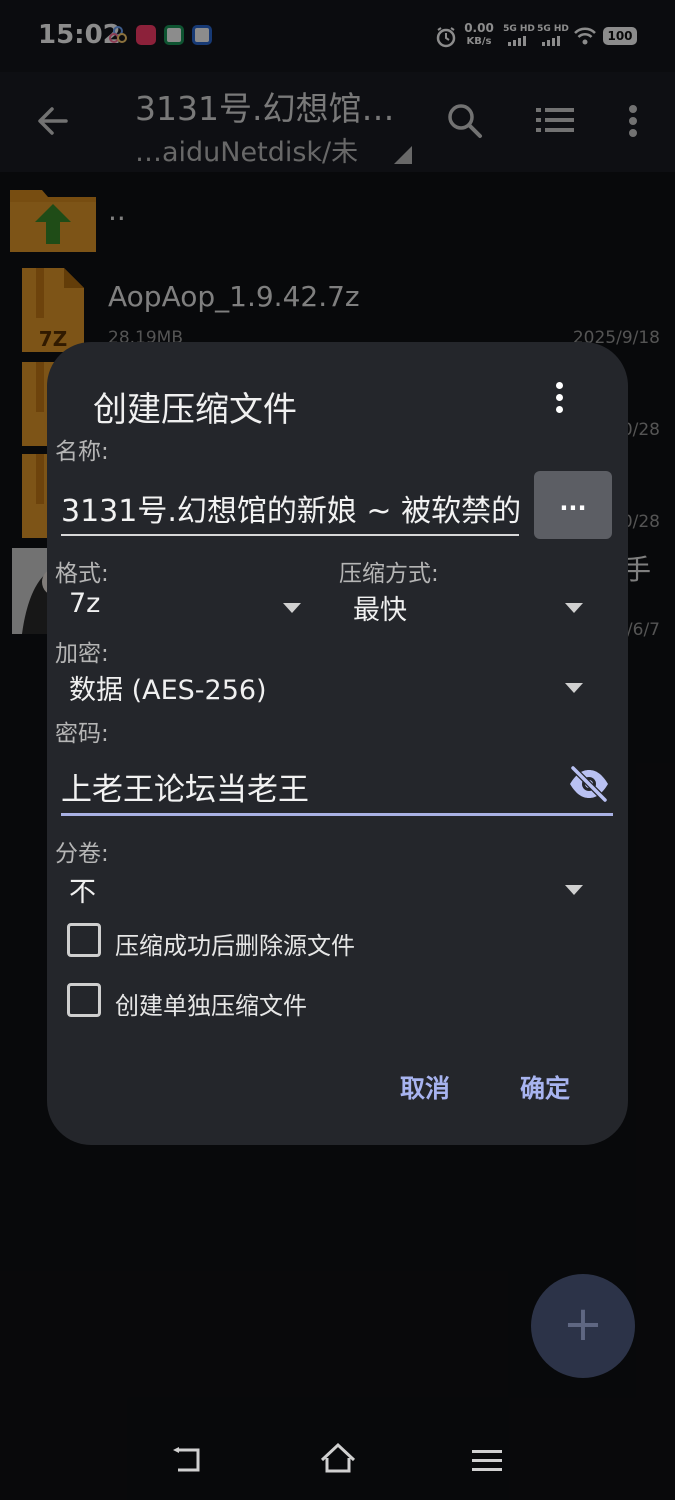 Image resolution: width=675 pixels, height=1500 pixels. I want to click on delete-source-checkbox, so click(84, 940).